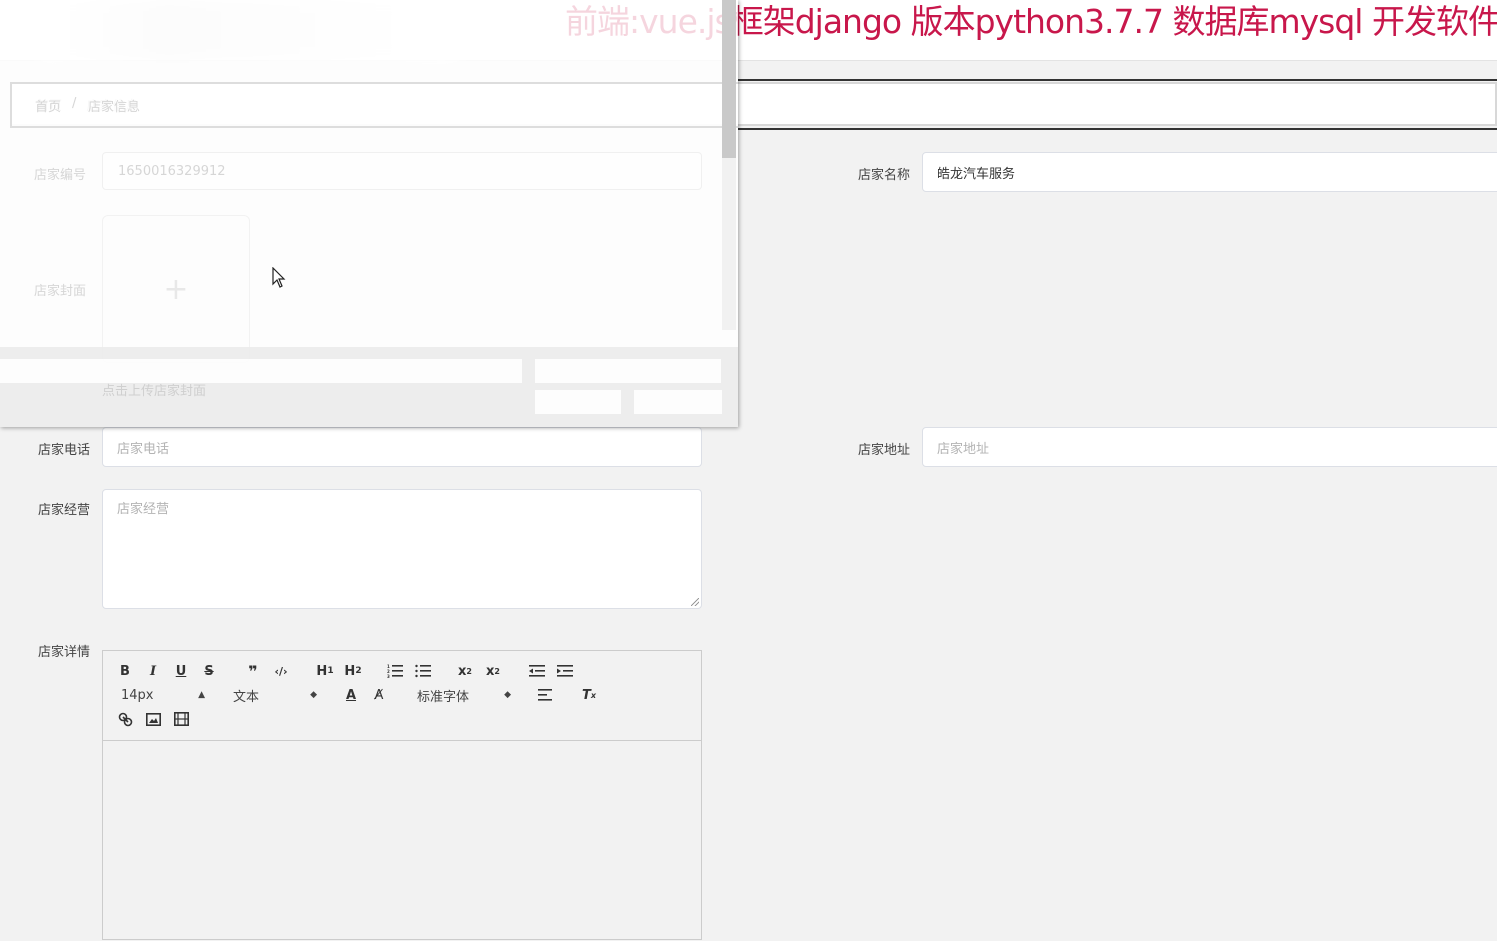  Describe the element at coordinates (172, 171) in the screenshot. I see `shop-no-value: 1650016329912` at that location.